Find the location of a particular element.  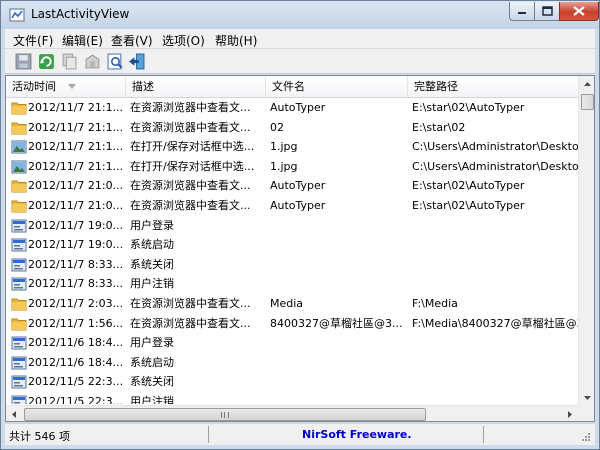

window-title: LastActivityView is located at coordinates (80, 14).